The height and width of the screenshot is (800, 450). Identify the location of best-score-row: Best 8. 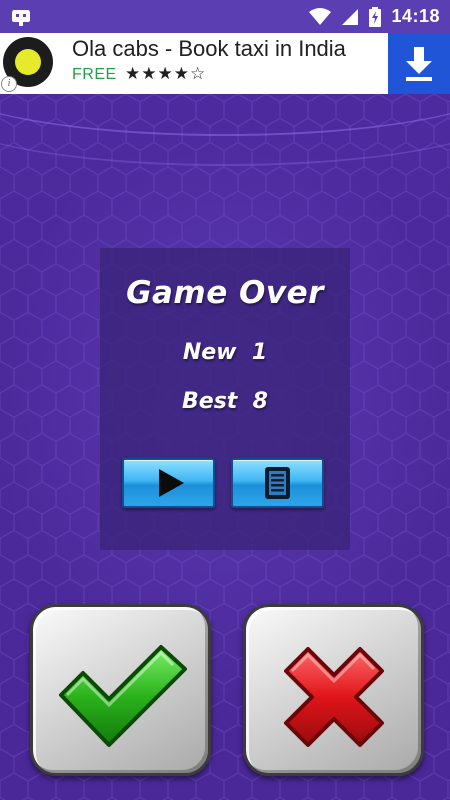
(225, 401).